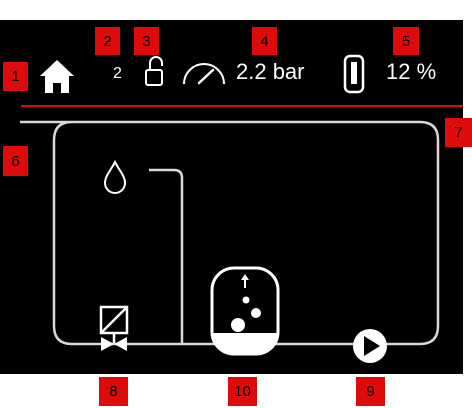 The width and height of the screenshot is (472, 408). Describe the element at coordinates (370, 391) in the screenshot. I see `callout-pump: 9` at that location.